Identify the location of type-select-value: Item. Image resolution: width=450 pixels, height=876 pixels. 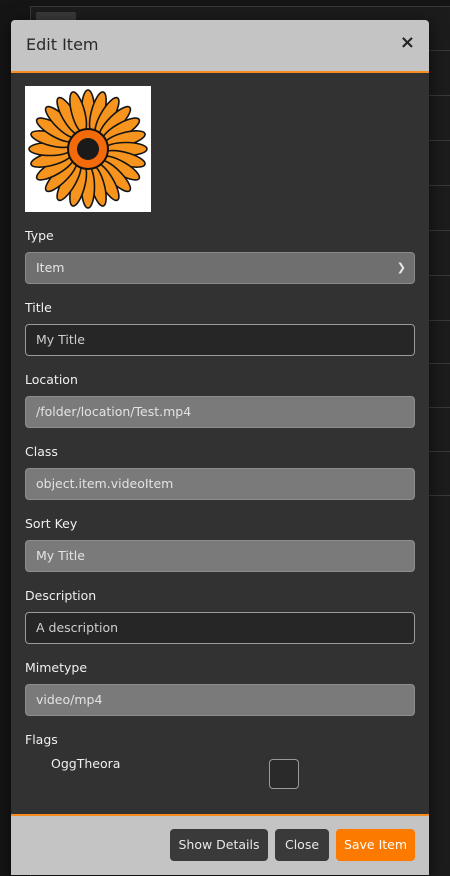
(50, 267).